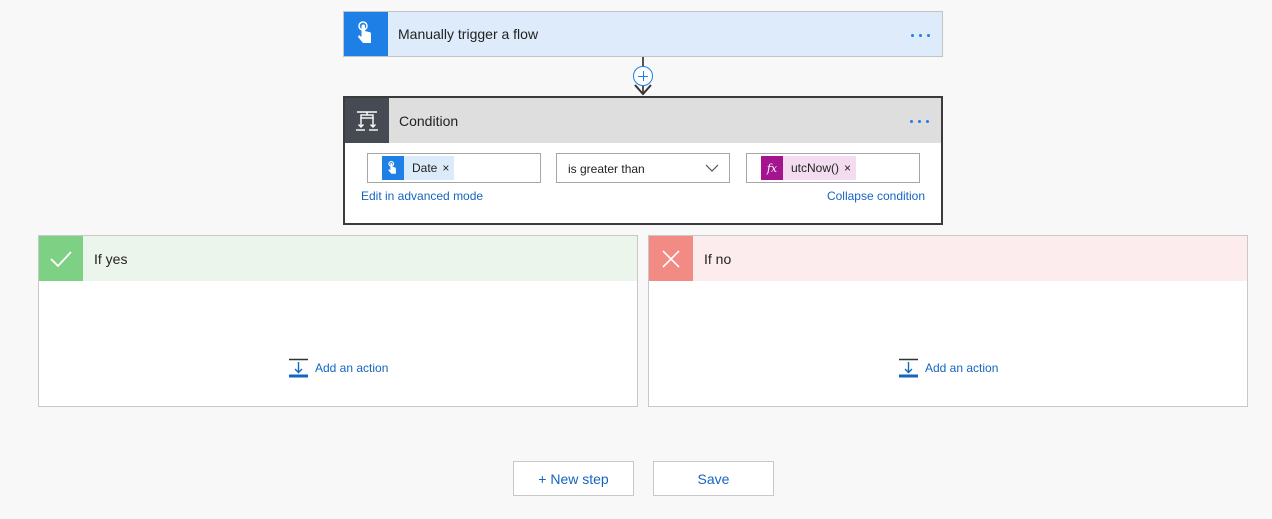 This screenshot has width=1272, height=519. What do you see at coordinates (423, 168) in the screenshot?
I see `date-token-label: Date` at bounding box center [423, 168].